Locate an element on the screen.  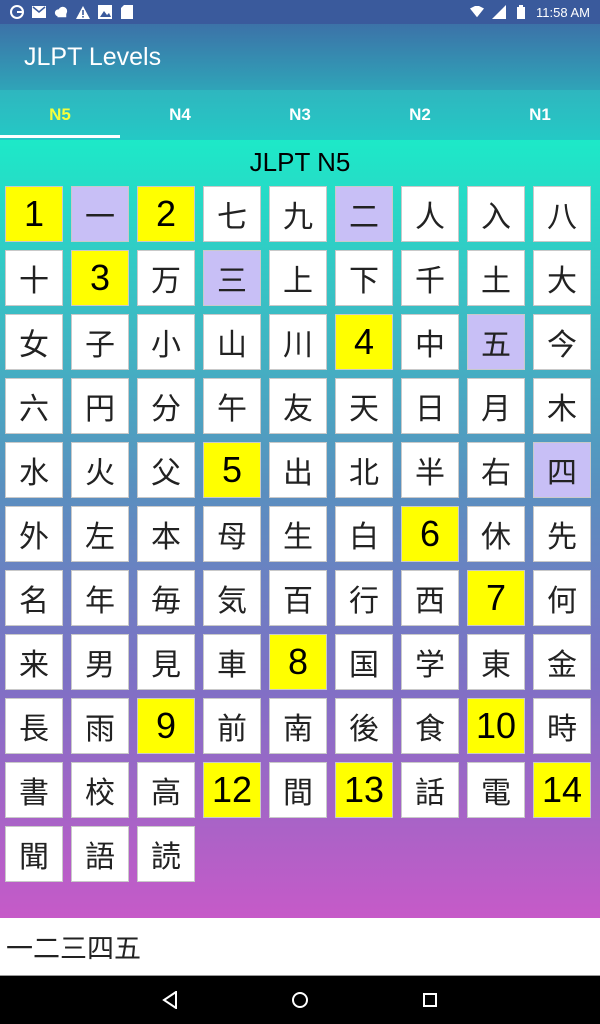
tab-n1: N1 is located at coordinates (540, 115).